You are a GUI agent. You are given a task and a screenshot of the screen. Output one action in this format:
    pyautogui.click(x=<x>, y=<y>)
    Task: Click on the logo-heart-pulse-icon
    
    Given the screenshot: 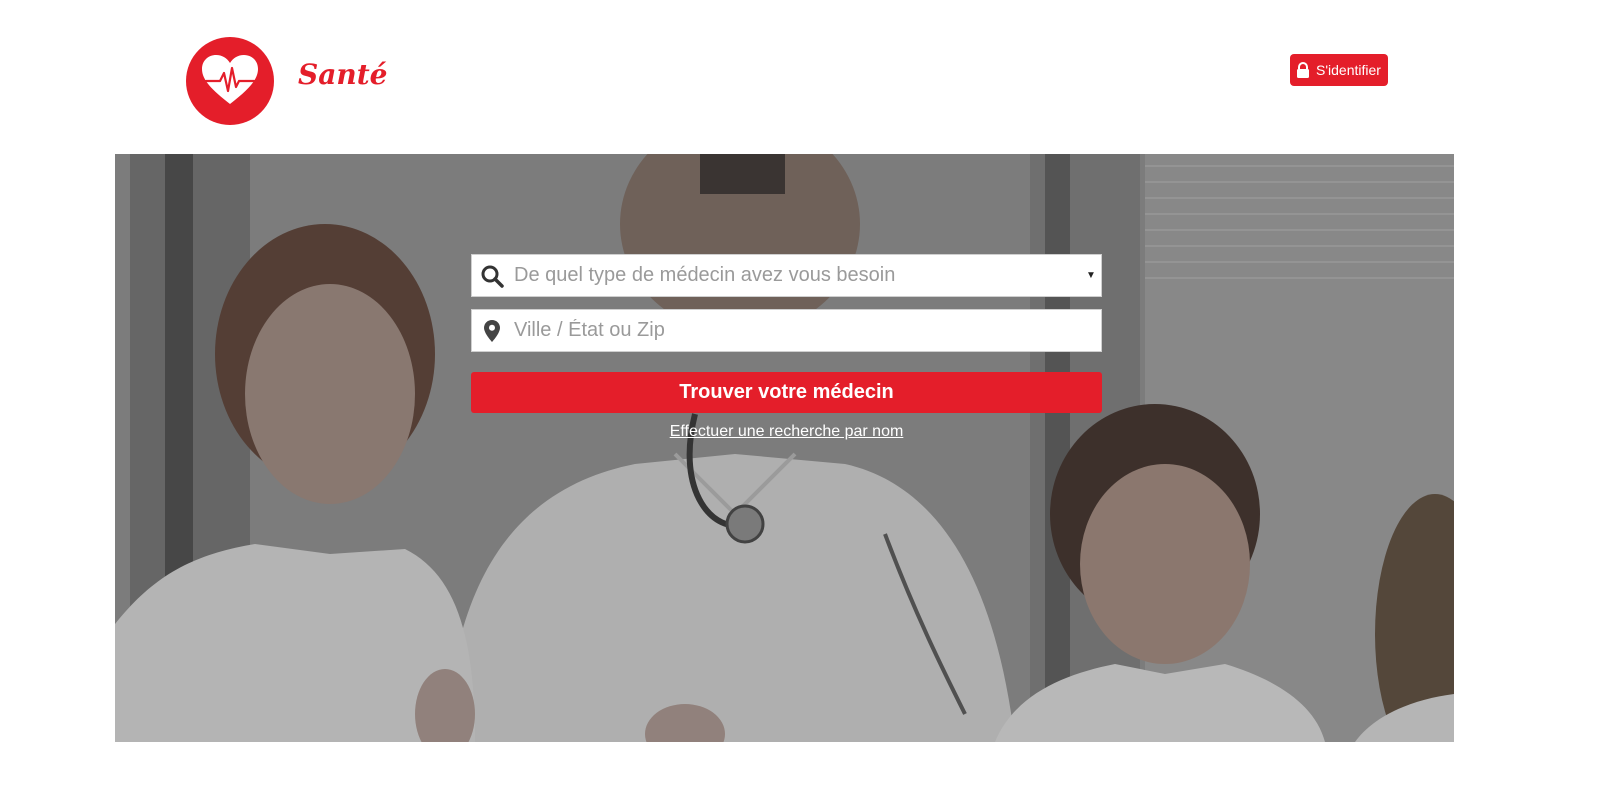 What is the action you would take?
    pyautogui.click(x=230, y=81)
    